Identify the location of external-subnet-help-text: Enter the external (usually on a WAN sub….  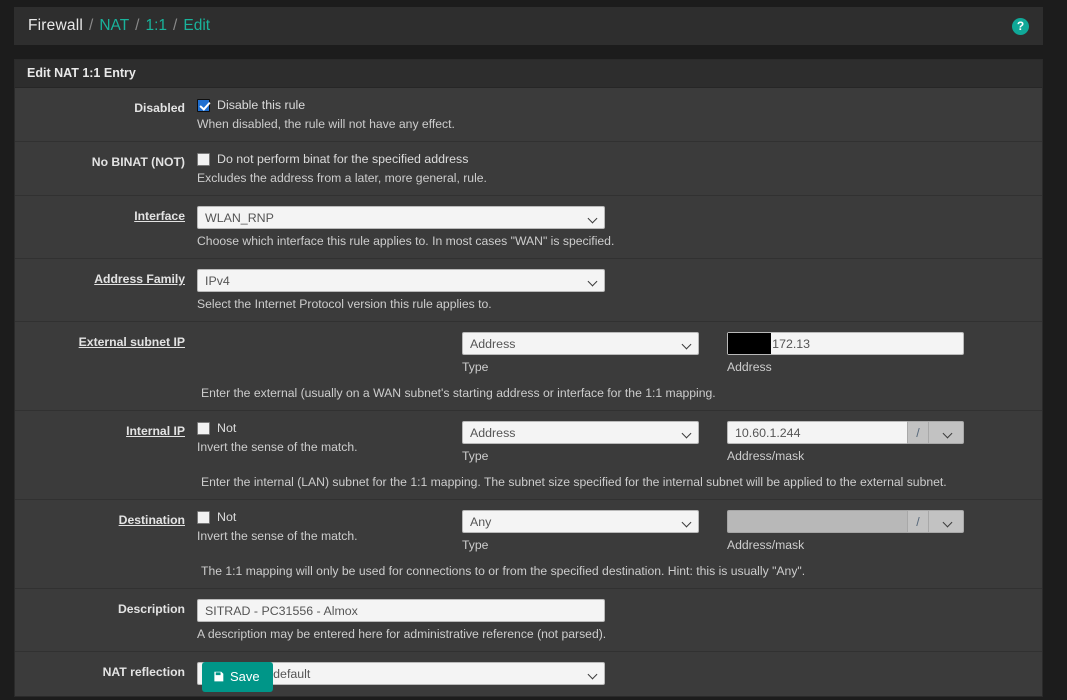
(458, 393).